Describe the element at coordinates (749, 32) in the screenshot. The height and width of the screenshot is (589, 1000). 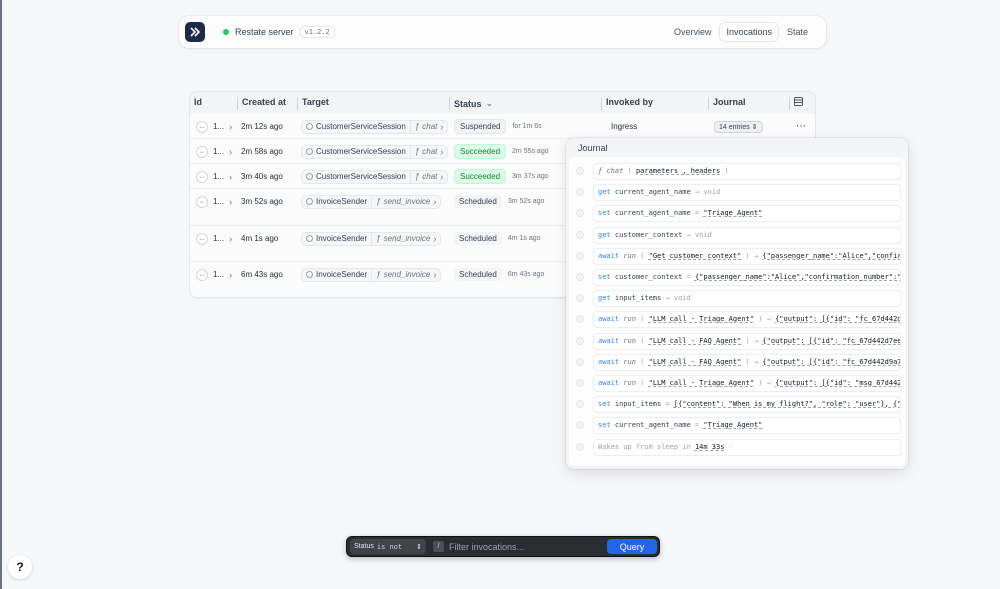
I see `nav-invocations: Invocations` at that location.